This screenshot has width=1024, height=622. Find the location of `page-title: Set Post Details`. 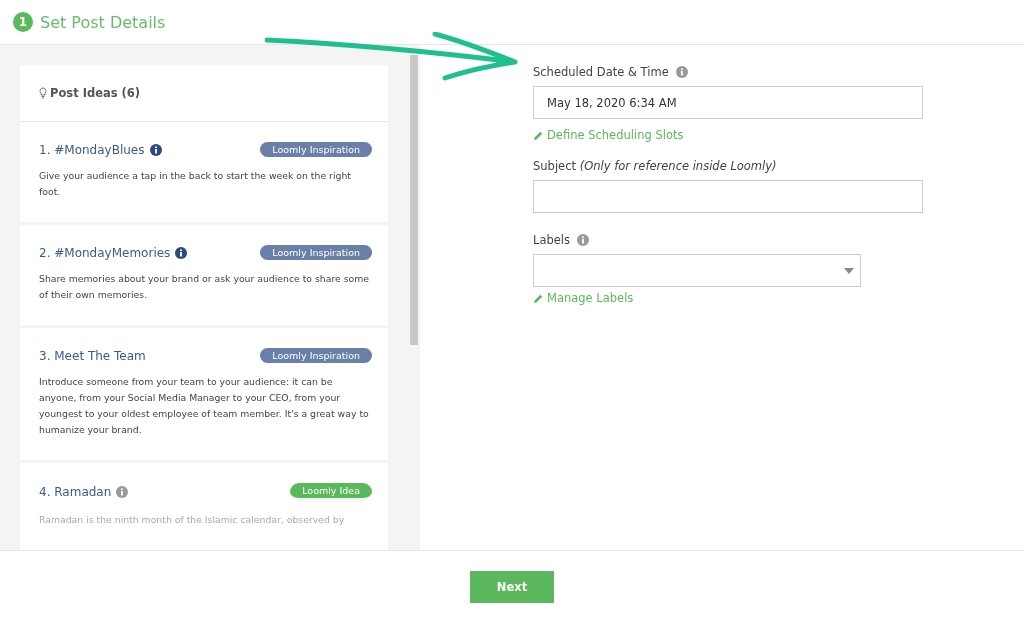

page-title: Set Post Details is located at coordinates (103, 22).